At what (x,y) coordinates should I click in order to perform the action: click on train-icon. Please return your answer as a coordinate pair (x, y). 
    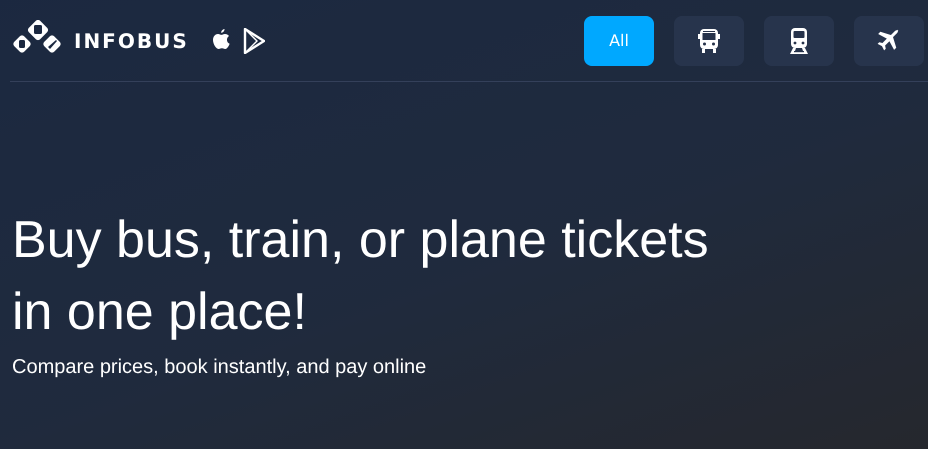
    Looking at the image, I should click on (799, 40).